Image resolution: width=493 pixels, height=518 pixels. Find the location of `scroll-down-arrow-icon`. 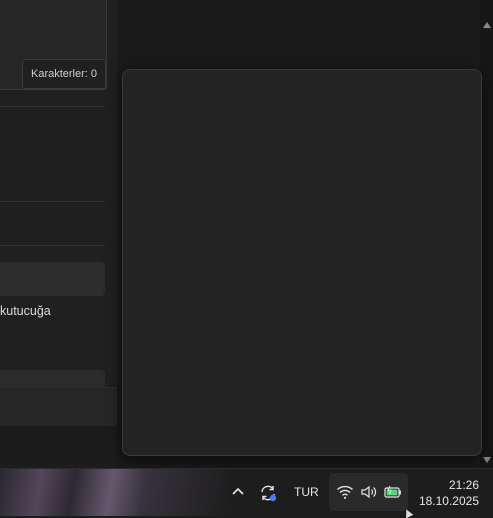

scroll-down-arrow-icon is located at coordinates (487, 460).